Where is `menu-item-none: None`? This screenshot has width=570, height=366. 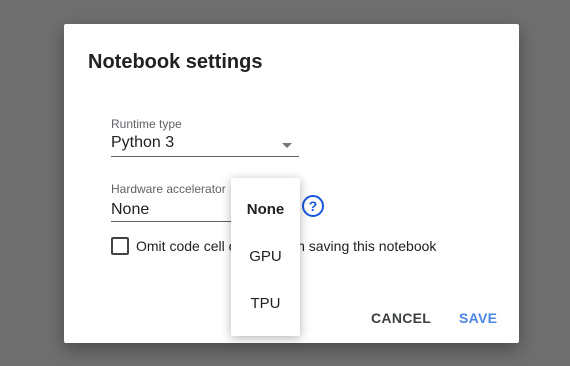 menu-item-none: None is located at coordinates (265, 209).